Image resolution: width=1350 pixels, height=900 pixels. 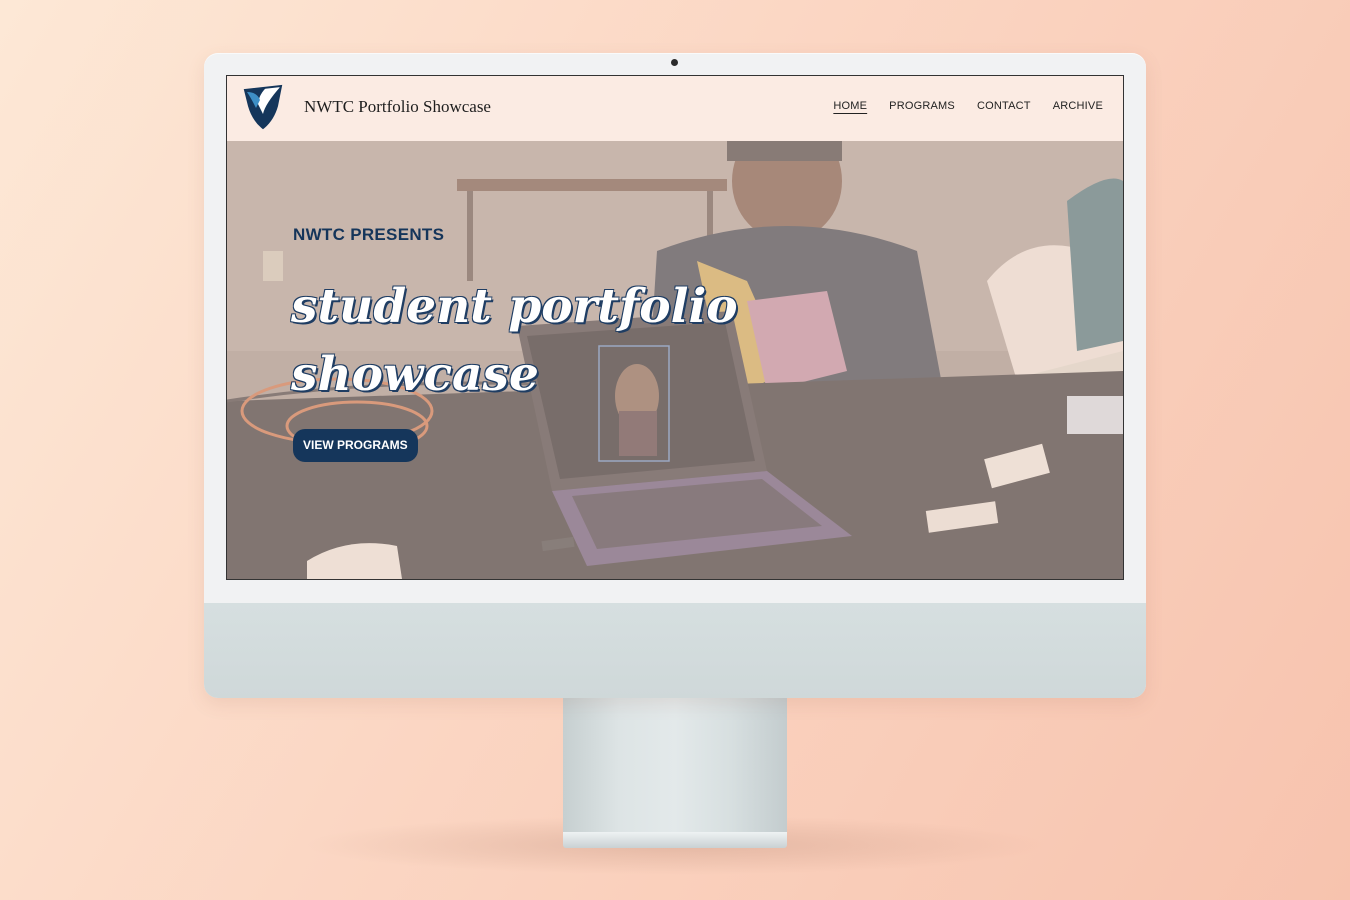 What do you see at coordinates (675, 650) in the screenshot?
I see `monitor-chin` at bounding box center [675, 650].